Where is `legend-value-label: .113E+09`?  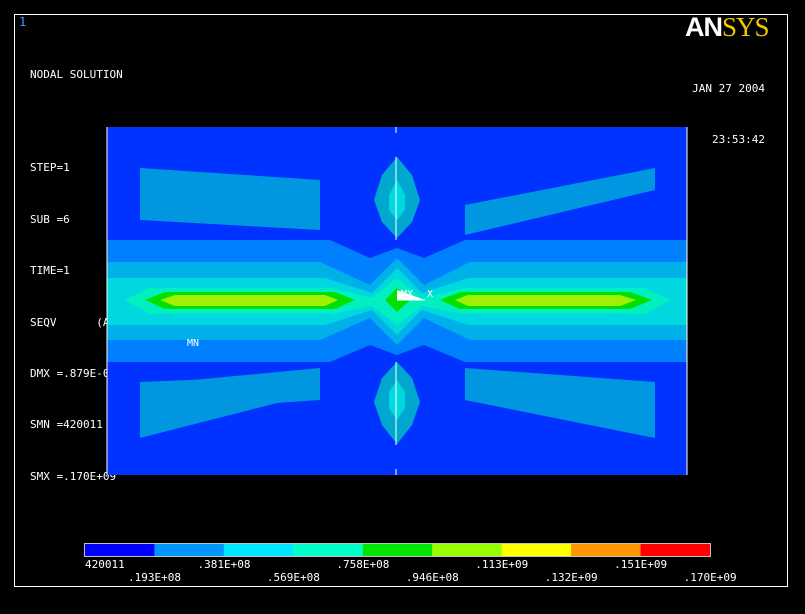 legend-value-label: .113E+09 is located at coordinates (502, 564).